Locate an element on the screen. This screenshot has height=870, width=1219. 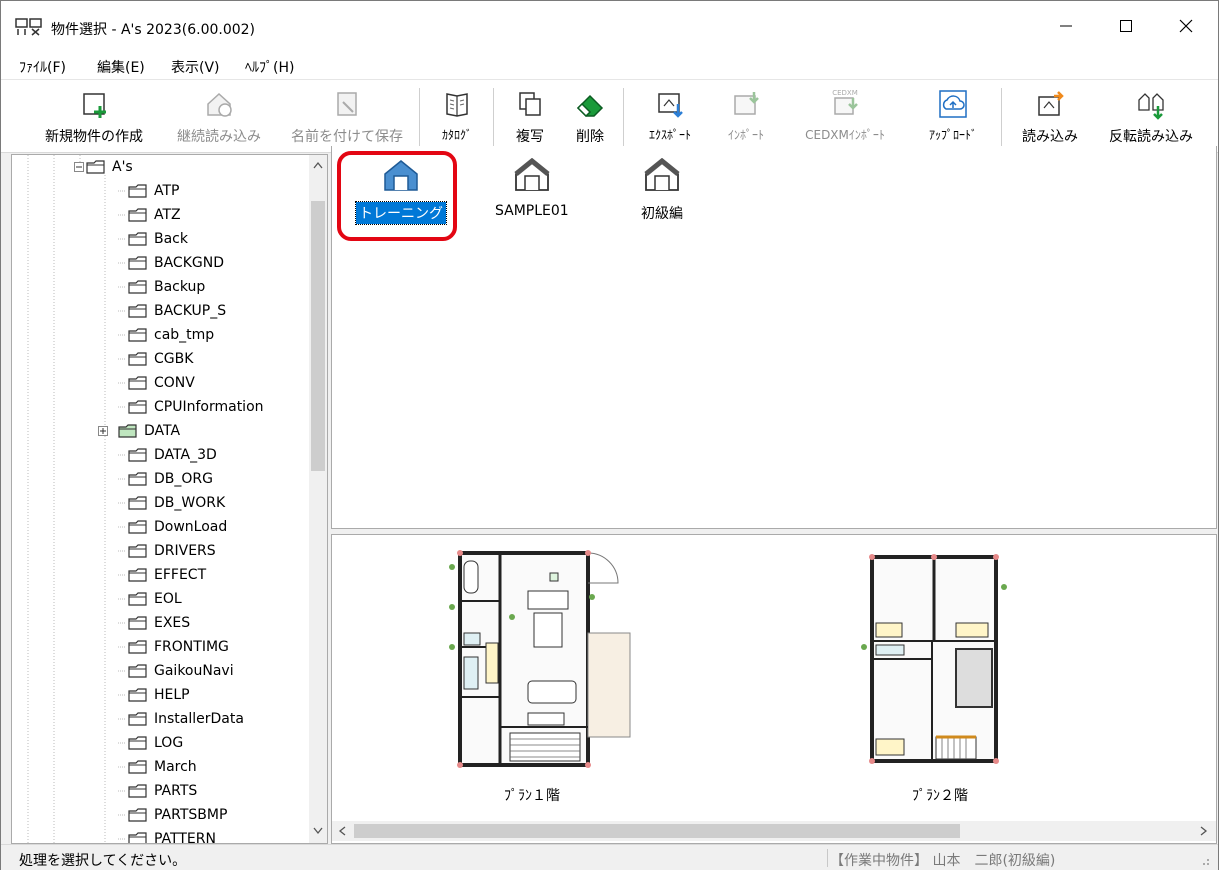
tree-item: BACKUP_S is located at coordinates (172, 311).